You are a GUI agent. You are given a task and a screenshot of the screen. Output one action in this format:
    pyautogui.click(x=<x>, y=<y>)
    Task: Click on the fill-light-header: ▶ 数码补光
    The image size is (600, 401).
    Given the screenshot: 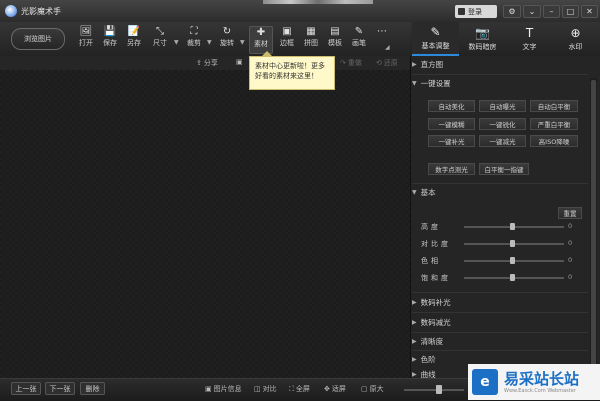 What is the action you would take?
    pyautogui.click(x=500, y=302)
    